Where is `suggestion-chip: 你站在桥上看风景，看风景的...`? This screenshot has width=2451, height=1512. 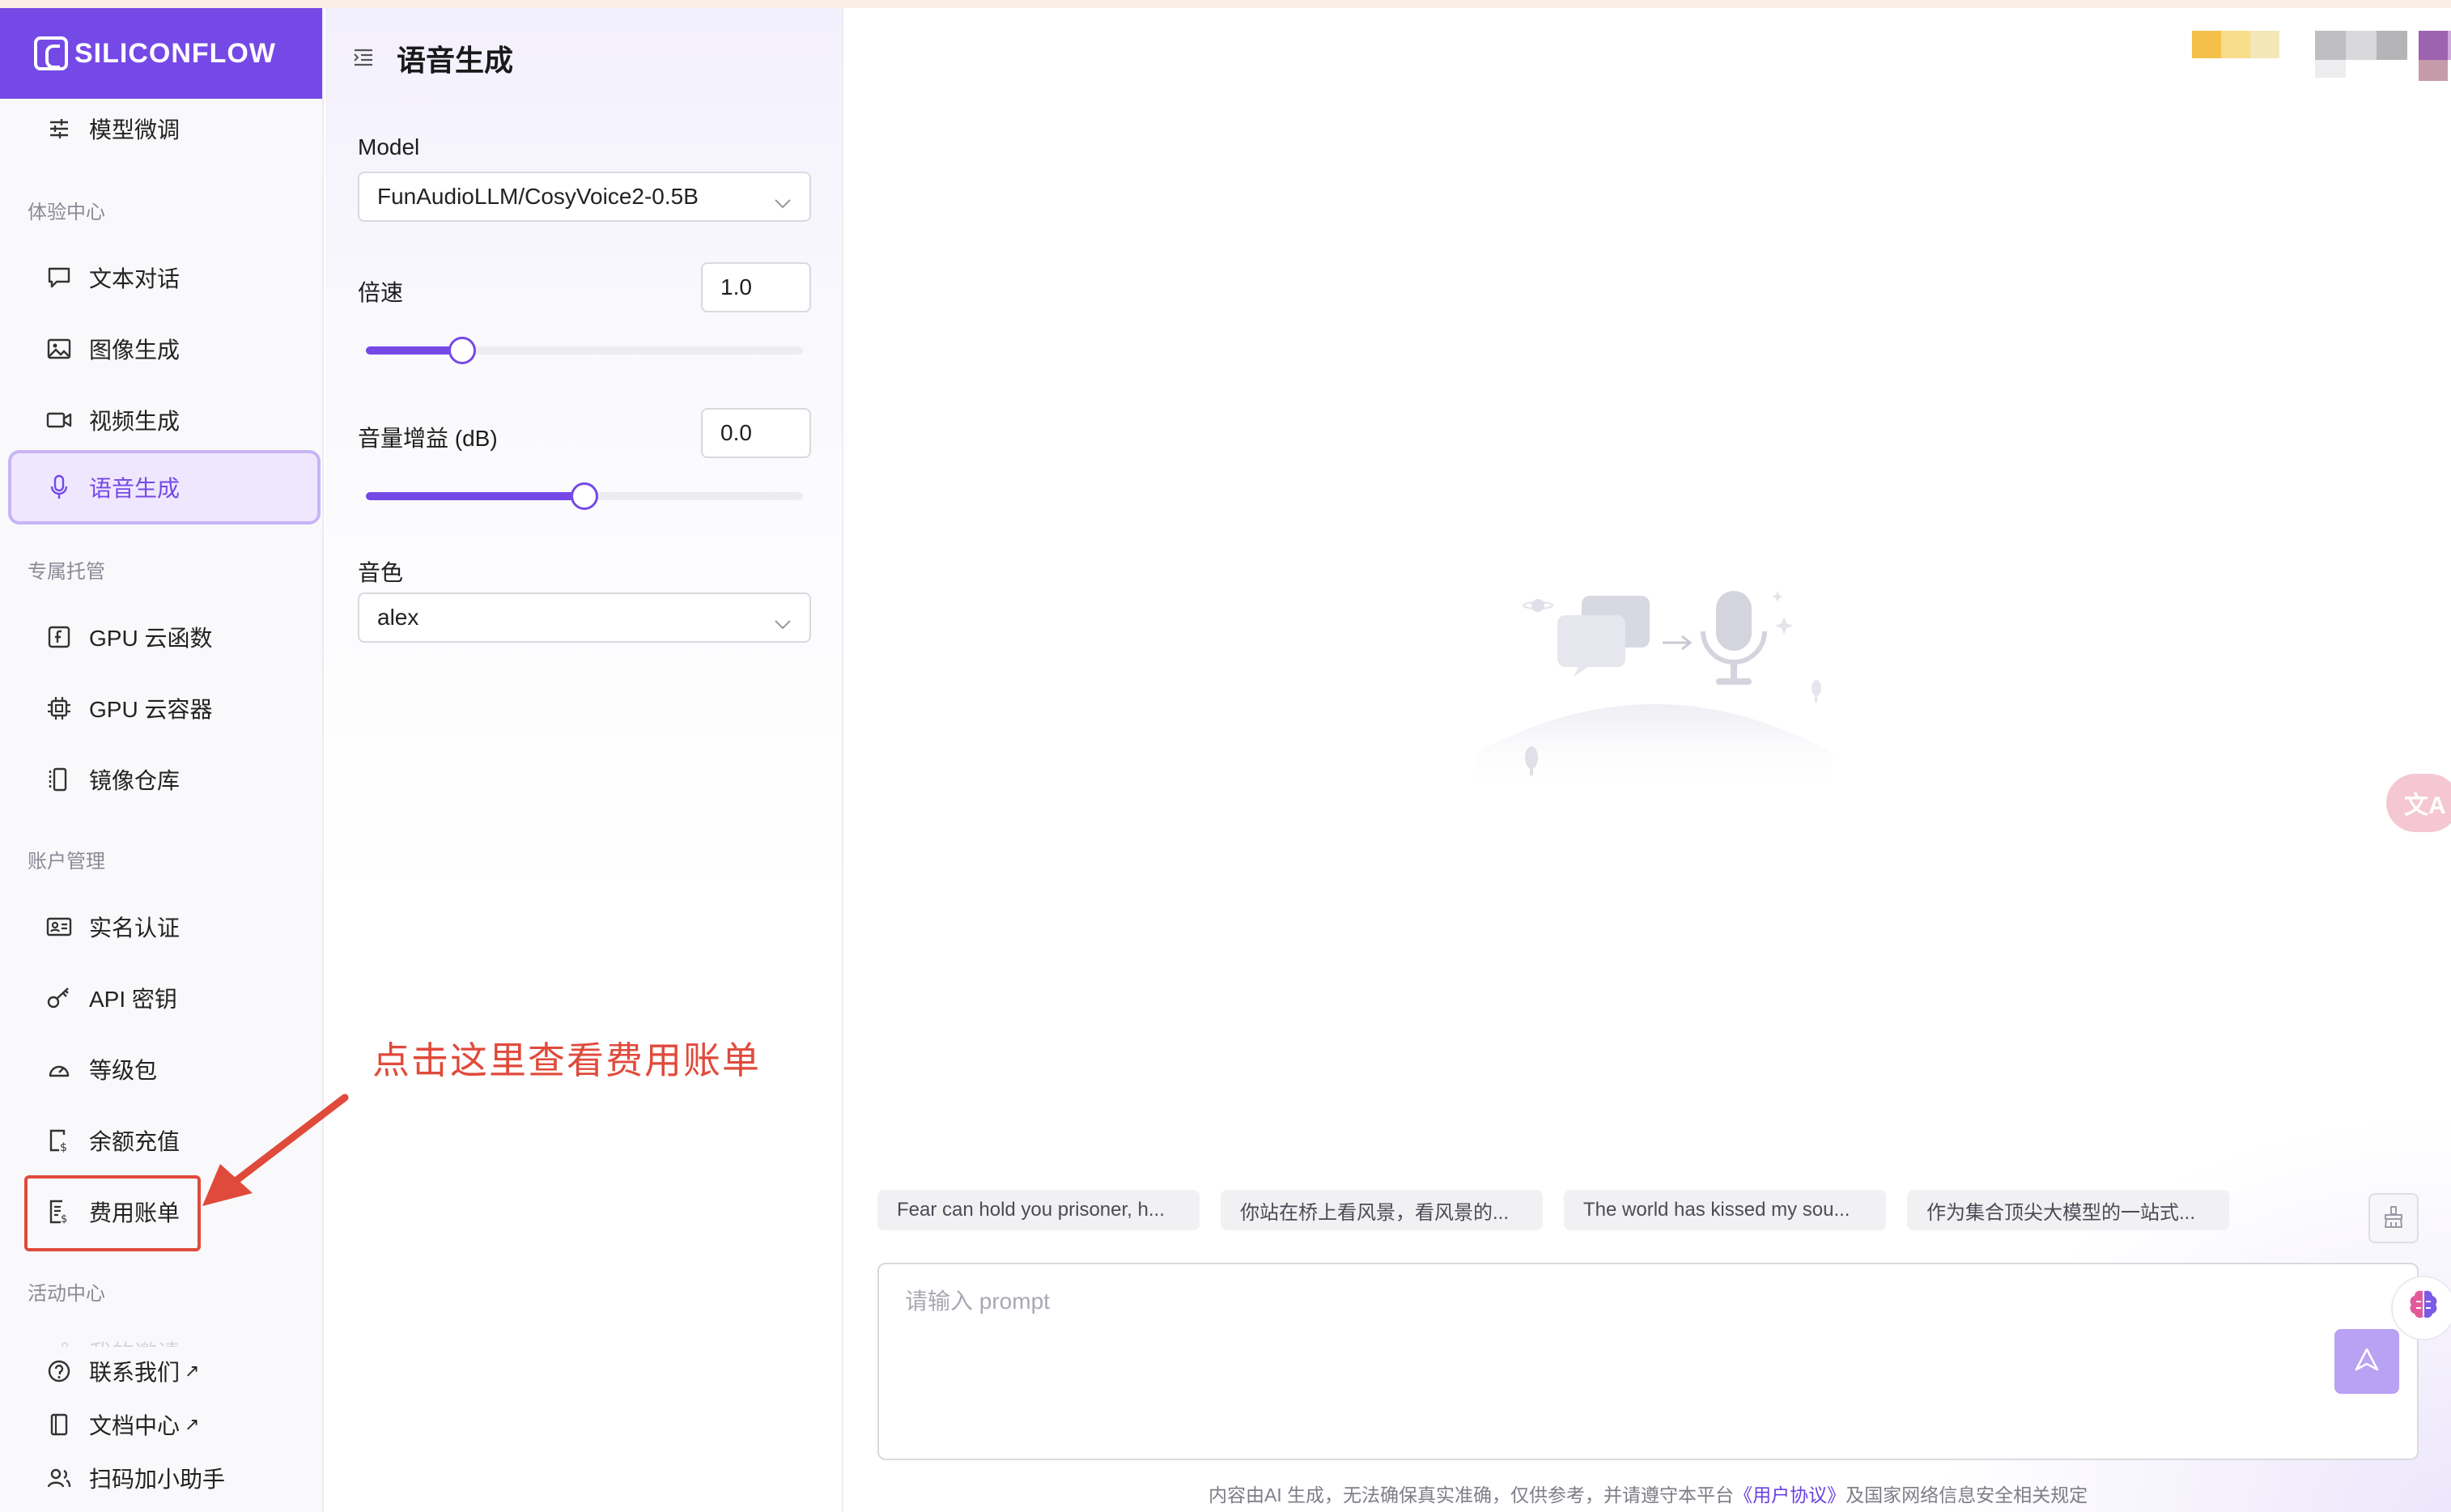 suggestion-chip: 你站在桥上看风景，看风景的... is located at coordinates (1382, 1210).